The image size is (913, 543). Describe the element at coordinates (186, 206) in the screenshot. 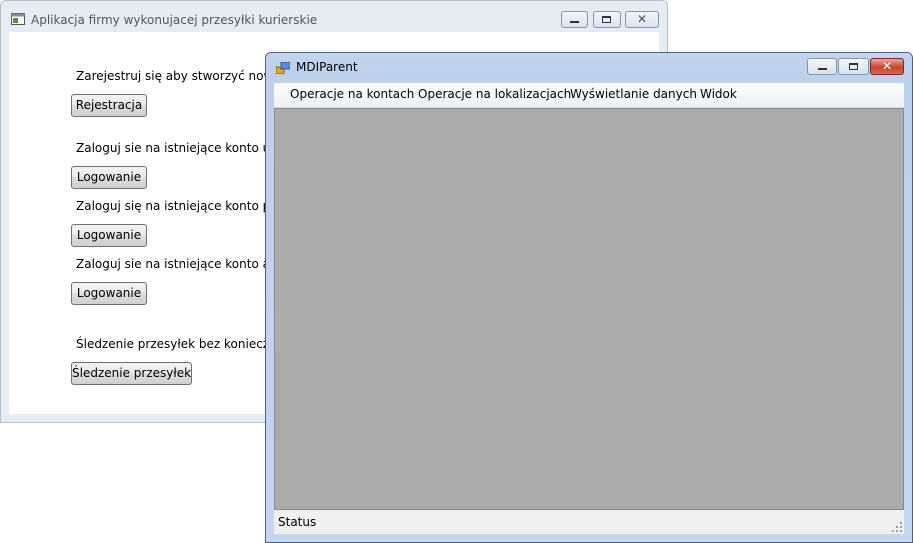

I see `employee-login-prompt: Zaloguj się na istniejące konto praco` at that location.